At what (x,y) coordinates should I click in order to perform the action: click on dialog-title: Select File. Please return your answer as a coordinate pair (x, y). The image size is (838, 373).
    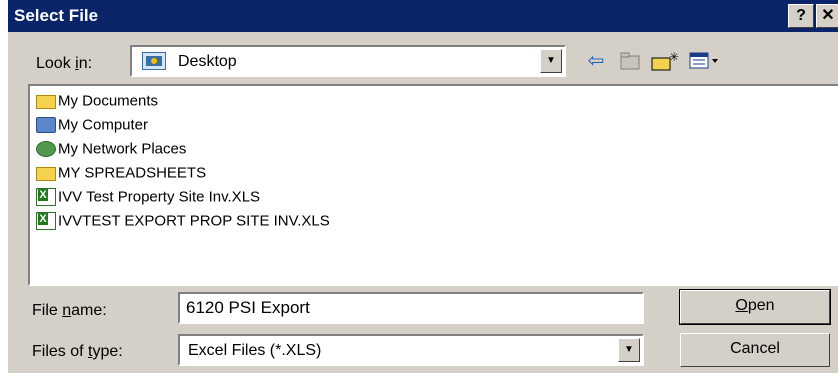
    Looking at the image, I should click on (56, 15).